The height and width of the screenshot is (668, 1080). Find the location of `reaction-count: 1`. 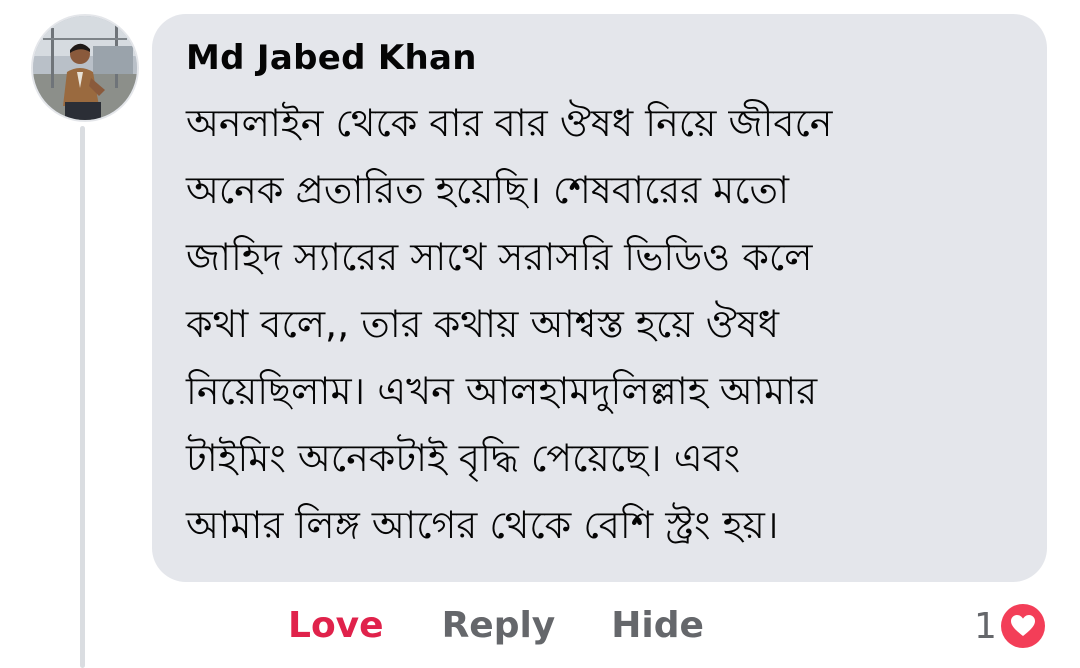

reaction-count: 1 is located at coordinates (985, 626).